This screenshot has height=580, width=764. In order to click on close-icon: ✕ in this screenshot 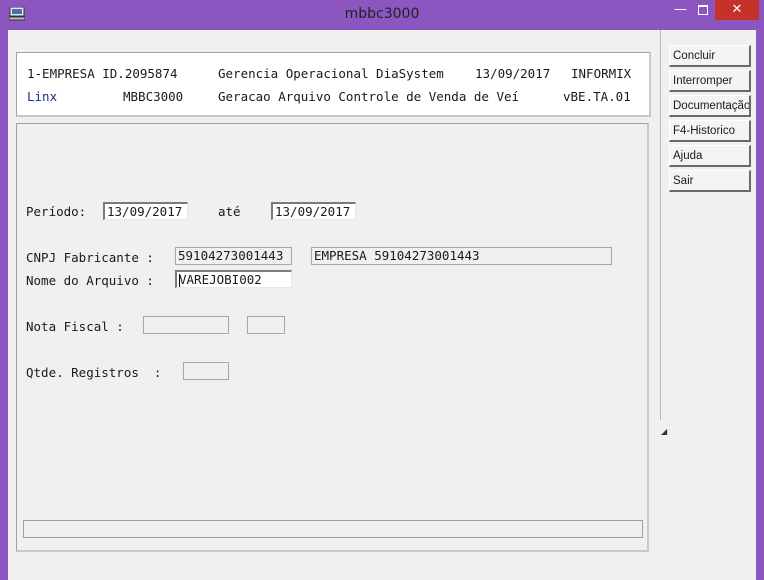, I will do `click(737, 9)`.